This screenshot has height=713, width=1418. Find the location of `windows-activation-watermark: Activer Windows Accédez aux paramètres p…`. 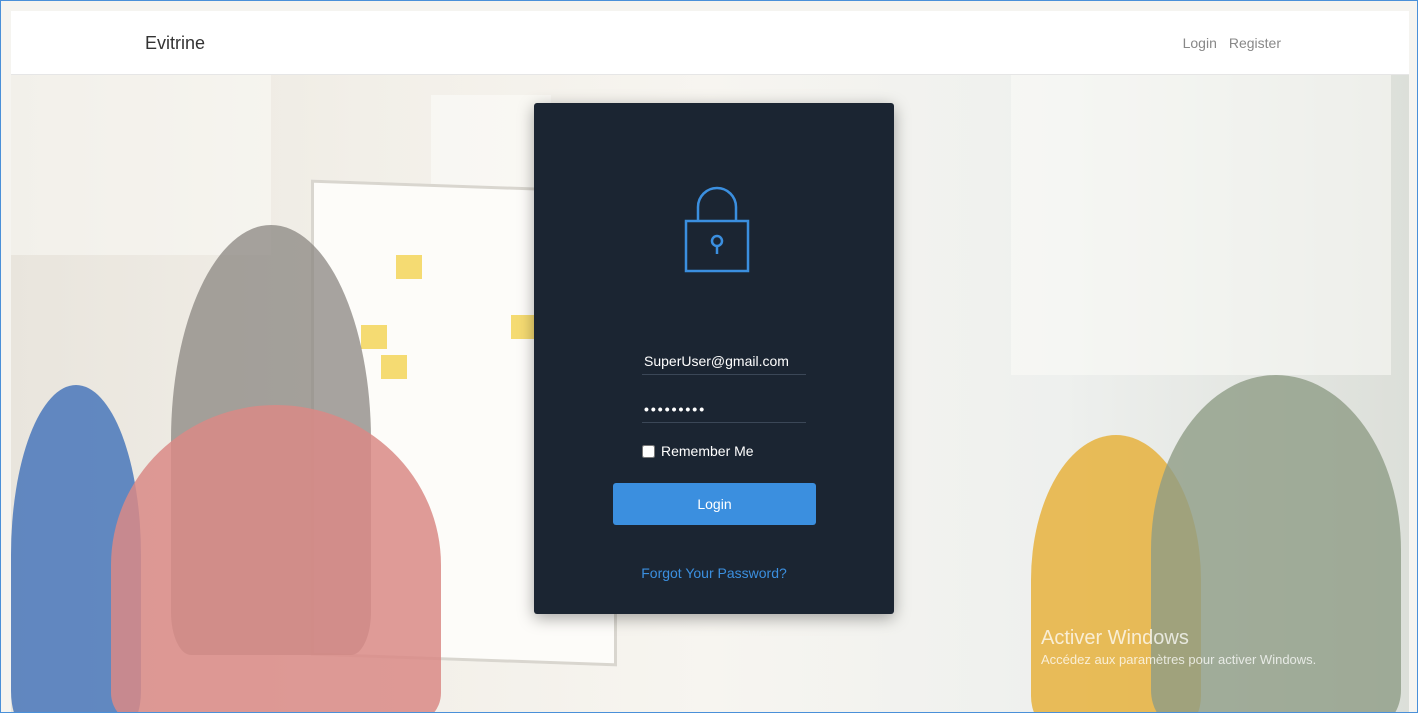

windows-activation-watermark: Activer Windows Accédez aux paramètres p… is located at coordinates (1178, 647).